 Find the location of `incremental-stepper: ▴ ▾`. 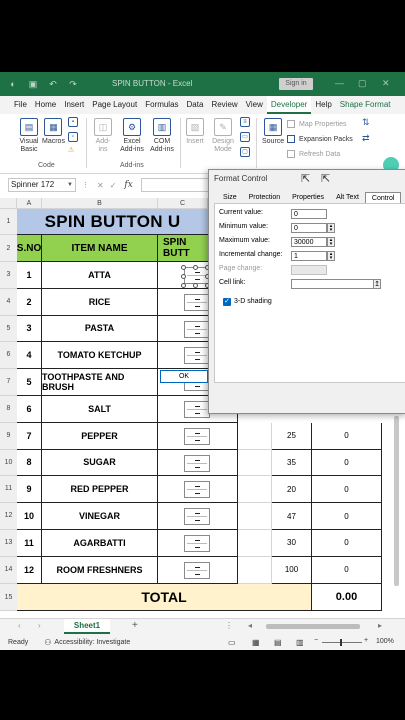

incremental-stepper: ▴ ▾ is located at coordinates (331, 256).